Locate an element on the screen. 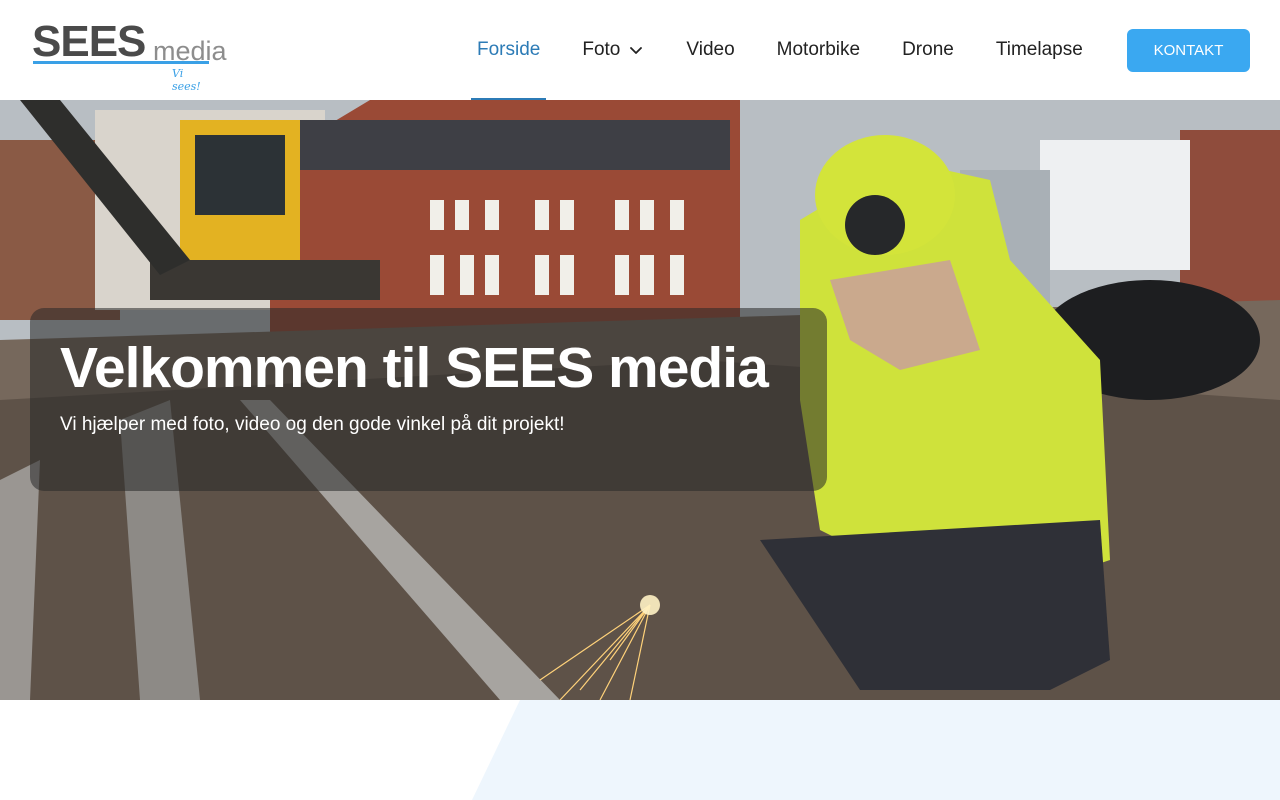 This screenshot has width=1280, height=800. nav-item-drone: Drone is located at coordinates (928, 50).